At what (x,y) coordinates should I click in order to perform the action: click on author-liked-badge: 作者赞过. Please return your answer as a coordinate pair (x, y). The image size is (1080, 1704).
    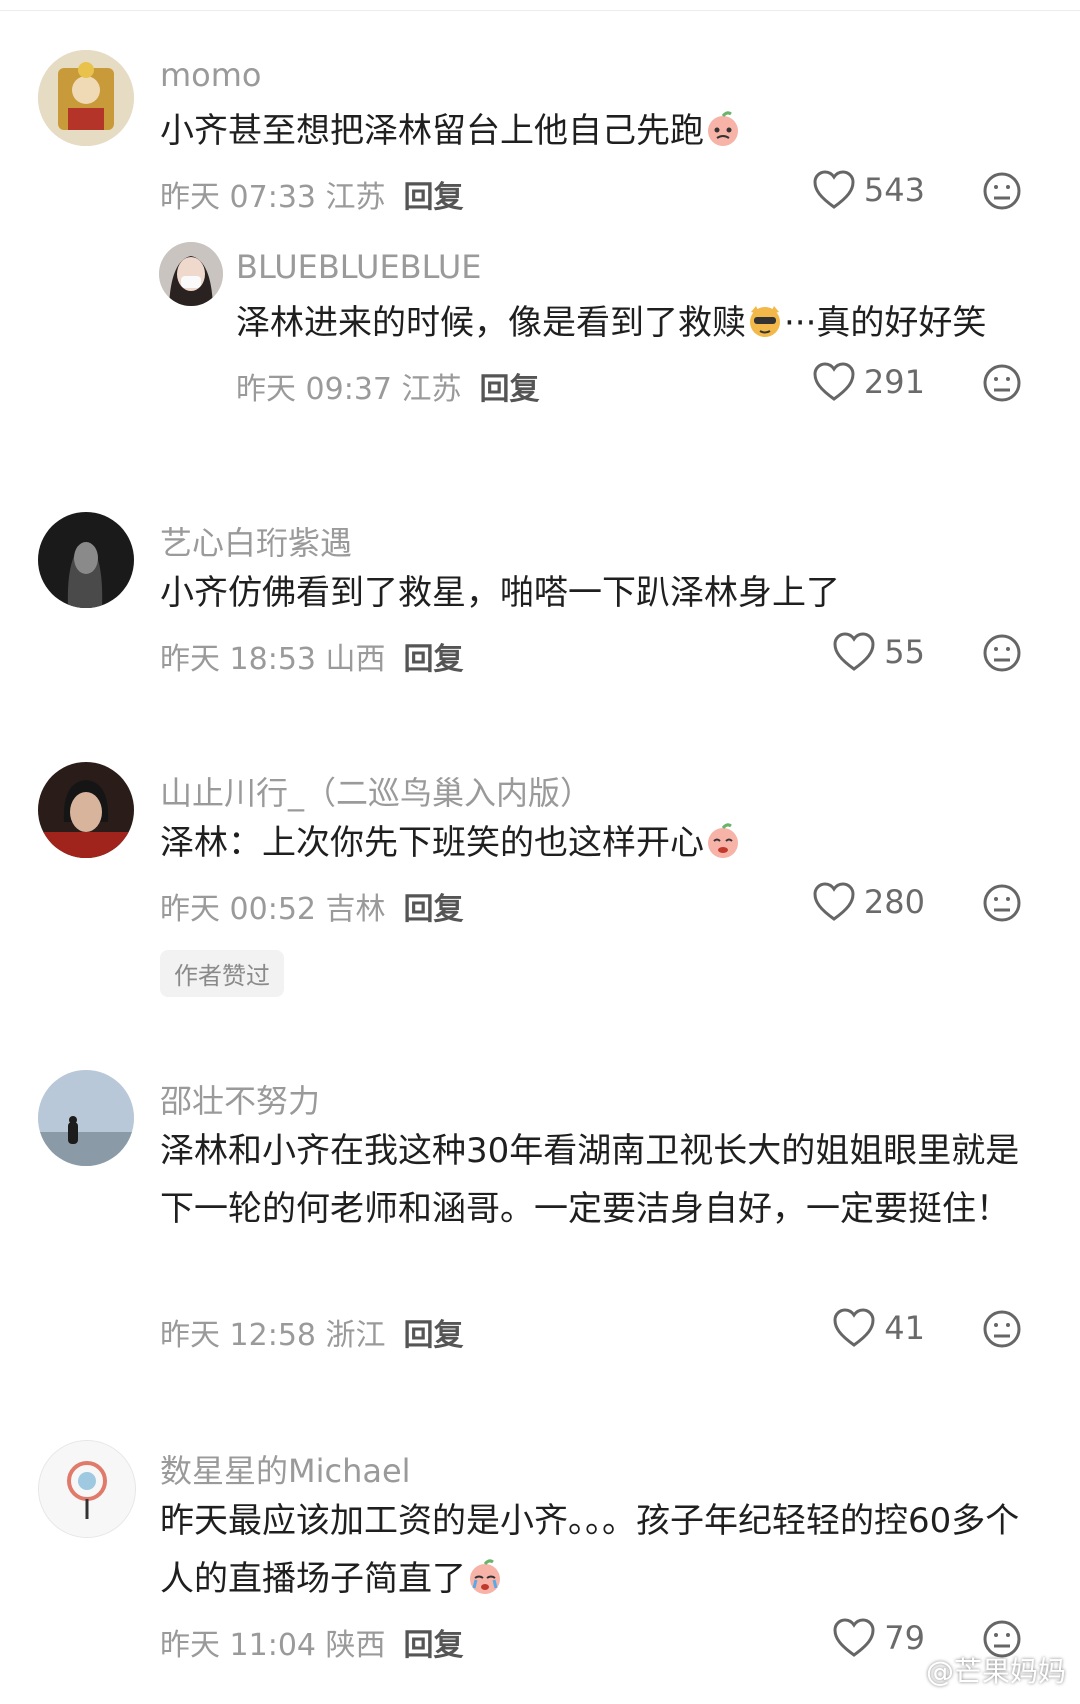
    Looking at the image, I should click on (222, 973).